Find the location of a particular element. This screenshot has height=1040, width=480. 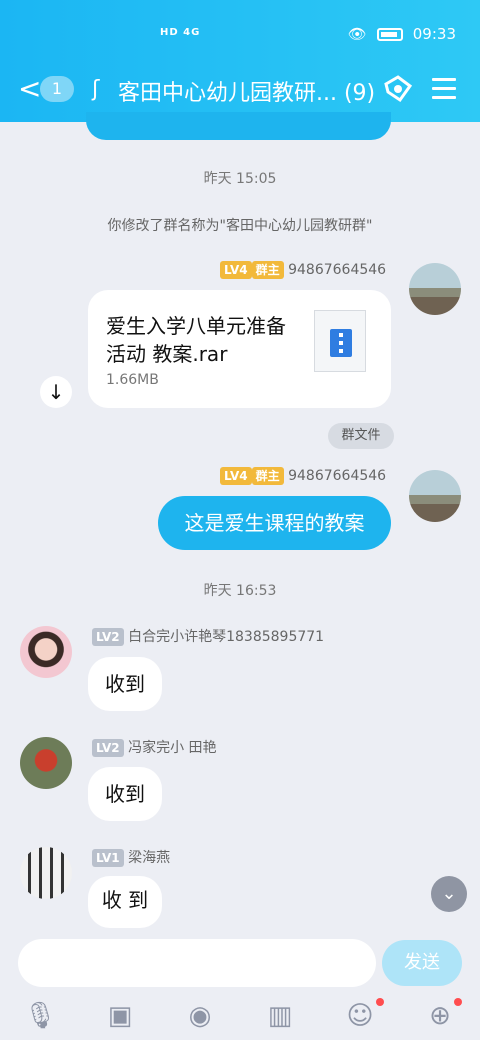

sender-line: LV2 白合完小许艳琴18385895771 is located at coordinates (208, 636).